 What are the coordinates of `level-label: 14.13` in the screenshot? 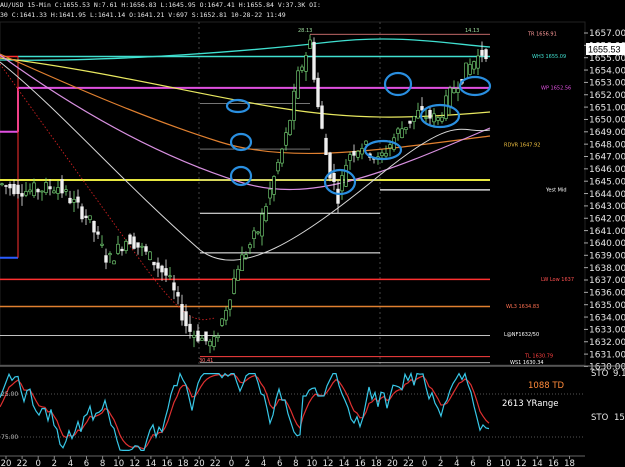 It's located at (472, 31).